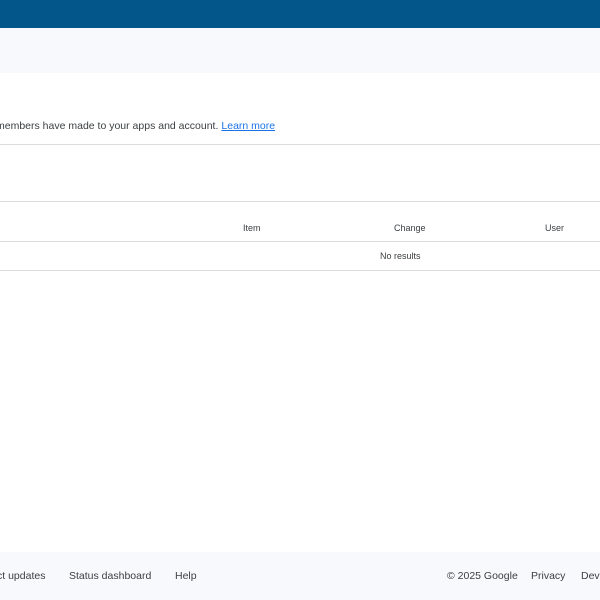  What do you see at coordinates (482, 576) in the screenshot?
I see `footer-copyright: © 2025 Google` at bounding box center [482, 576].